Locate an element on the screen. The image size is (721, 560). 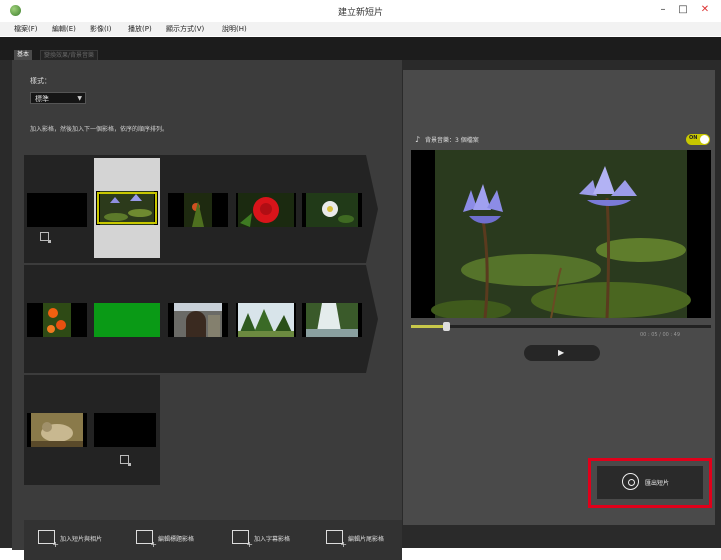
forest-thumbnail is located at coordinates (266, 320).